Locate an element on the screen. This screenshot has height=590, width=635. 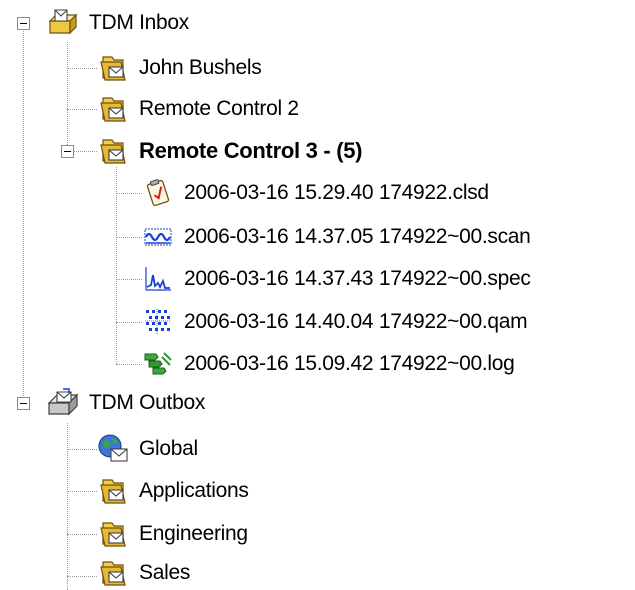
tree-node-applications: Applications is located at coordinates (173, 491).